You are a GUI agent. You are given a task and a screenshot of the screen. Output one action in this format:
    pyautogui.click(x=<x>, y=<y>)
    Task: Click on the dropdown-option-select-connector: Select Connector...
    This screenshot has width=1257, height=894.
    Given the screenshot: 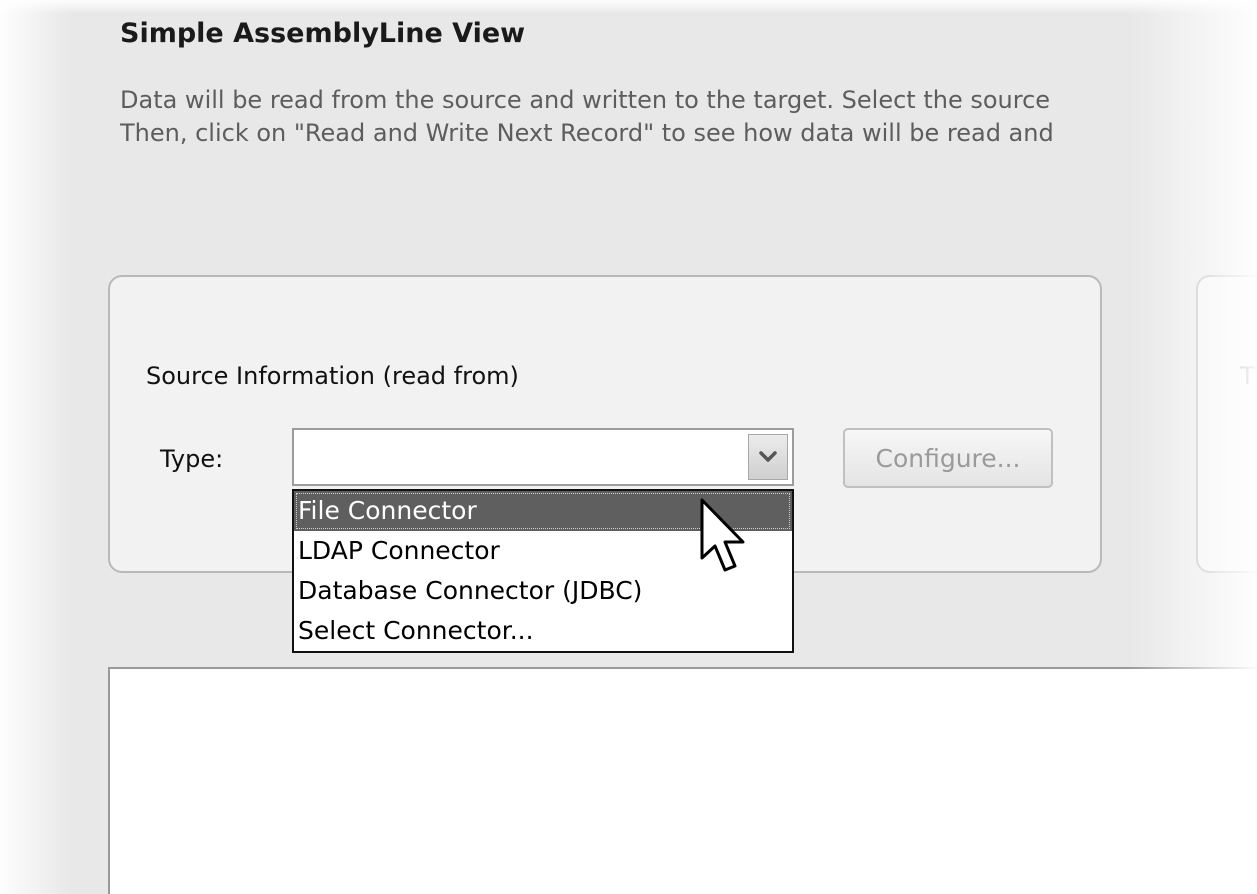 What is the action you would take?
    pyautogui.click(x=543, y=631)
    